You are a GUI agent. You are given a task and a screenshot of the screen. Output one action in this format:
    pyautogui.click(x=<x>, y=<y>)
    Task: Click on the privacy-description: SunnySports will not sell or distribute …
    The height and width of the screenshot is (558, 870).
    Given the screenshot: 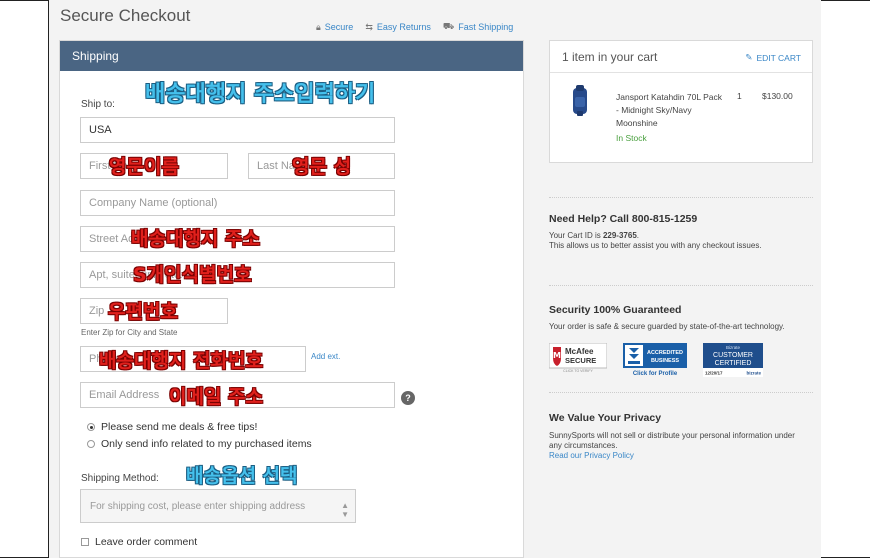 What is the action you would take?
    pyautogui.click(x=672, y=440)
    